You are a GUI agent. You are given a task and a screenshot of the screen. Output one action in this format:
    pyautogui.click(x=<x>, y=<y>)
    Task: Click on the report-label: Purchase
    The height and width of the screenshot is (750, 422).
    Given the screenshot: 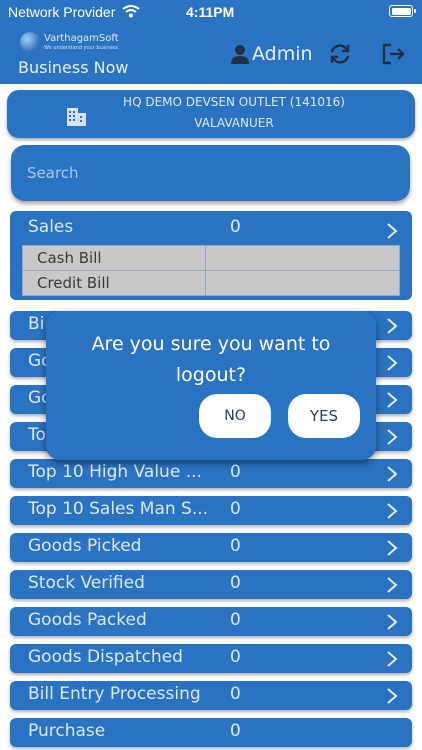 What is the action you would take?
    pyautogui.click(x=67, y=731)
    